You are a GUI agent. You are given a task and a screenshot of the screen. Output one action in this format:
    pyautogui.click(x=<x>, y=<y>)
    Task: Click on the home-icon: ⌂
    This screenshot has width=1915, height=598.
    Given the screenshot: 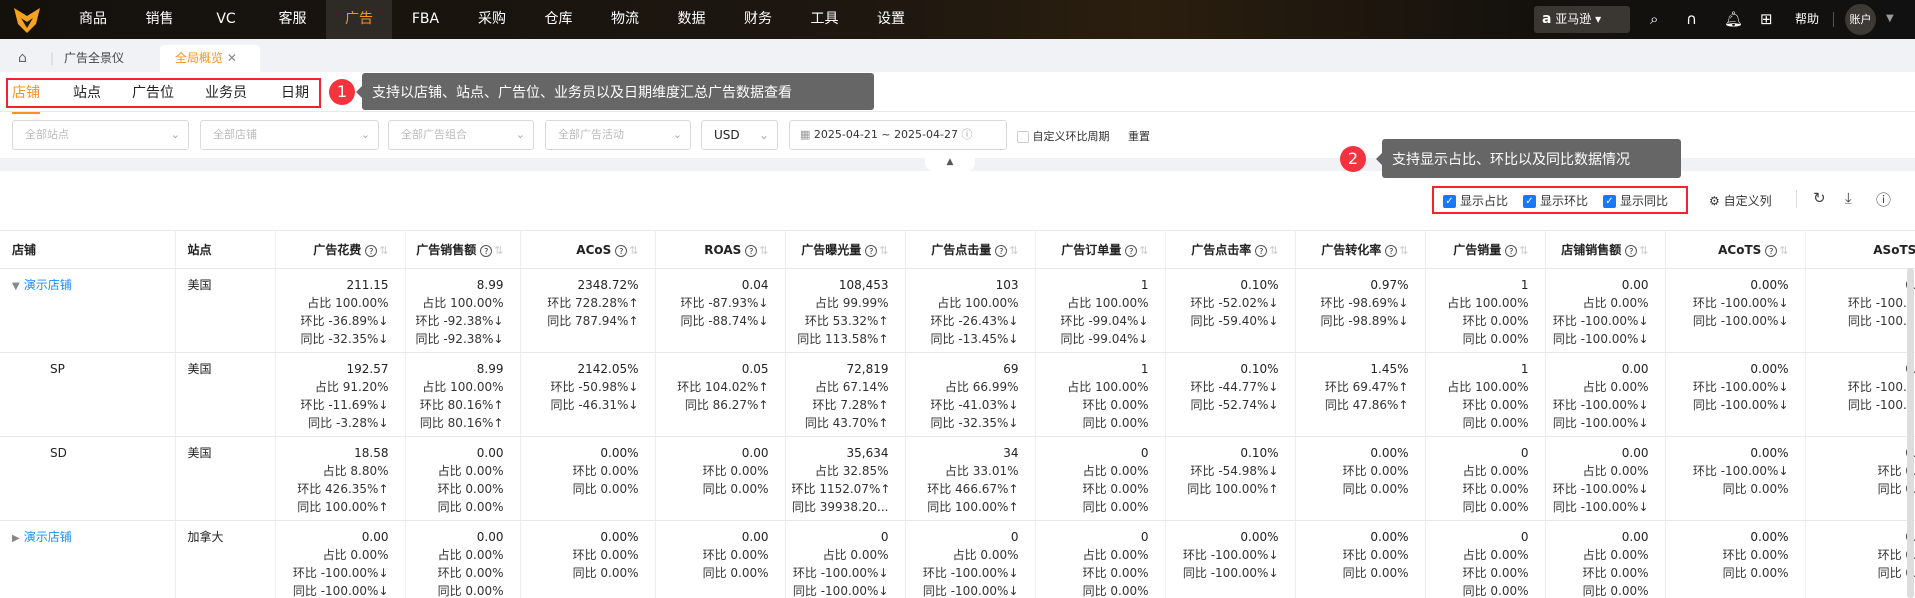 What is the action you would take?
    pyautogui.click(x=22, y=58)
    